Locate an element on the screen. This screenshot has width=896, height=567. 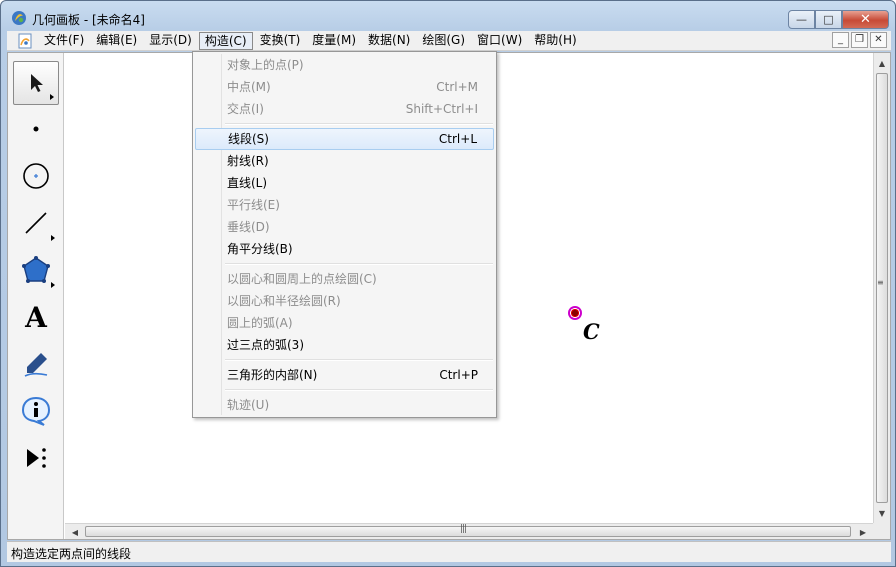
menu-item-shortcut: Shift+Ctrl+I is located at coordinates (441, 109).